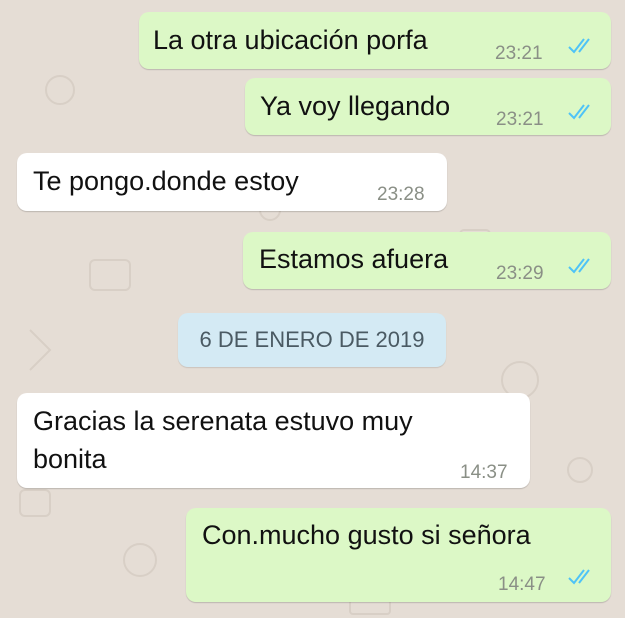 The height and width of the screenshot is (618, 625). Describe the element at coordinates (70, 459) in the screenshot. I see `message-text-line-2: bonita` at that location.